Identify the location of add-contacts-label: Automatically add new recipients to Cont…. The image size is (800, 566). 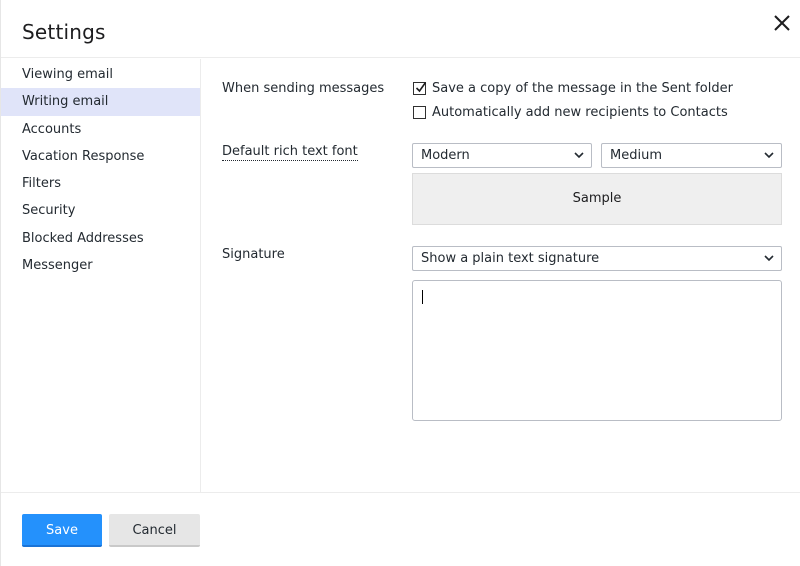
(580, 112).